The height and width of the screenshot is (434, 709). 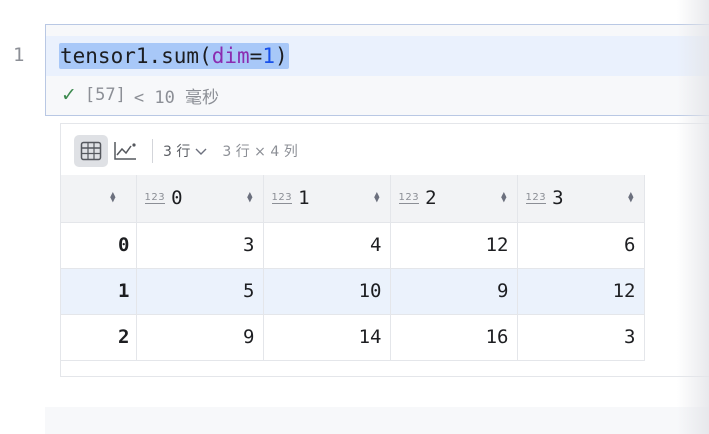 I want to click on rows-select: 3 行, so click(x=185, y=151).